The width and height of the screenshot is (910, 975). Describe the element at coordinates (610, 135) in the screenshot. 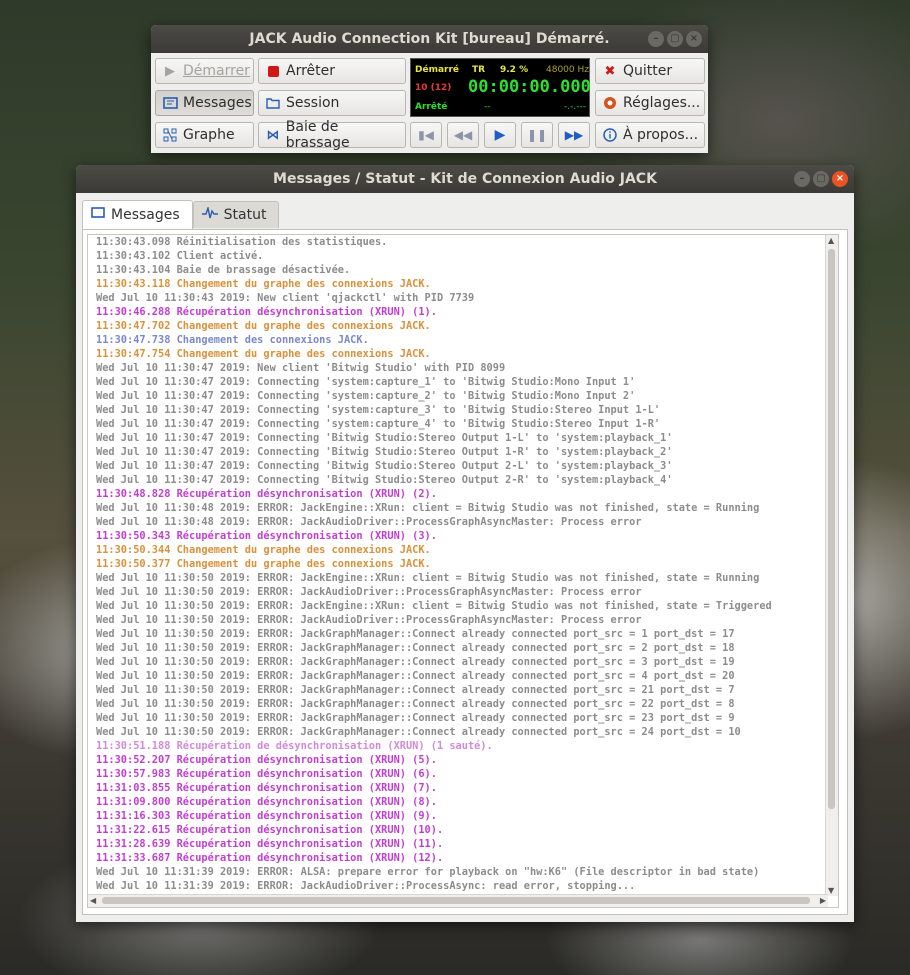

I see `info-icon` at that location.